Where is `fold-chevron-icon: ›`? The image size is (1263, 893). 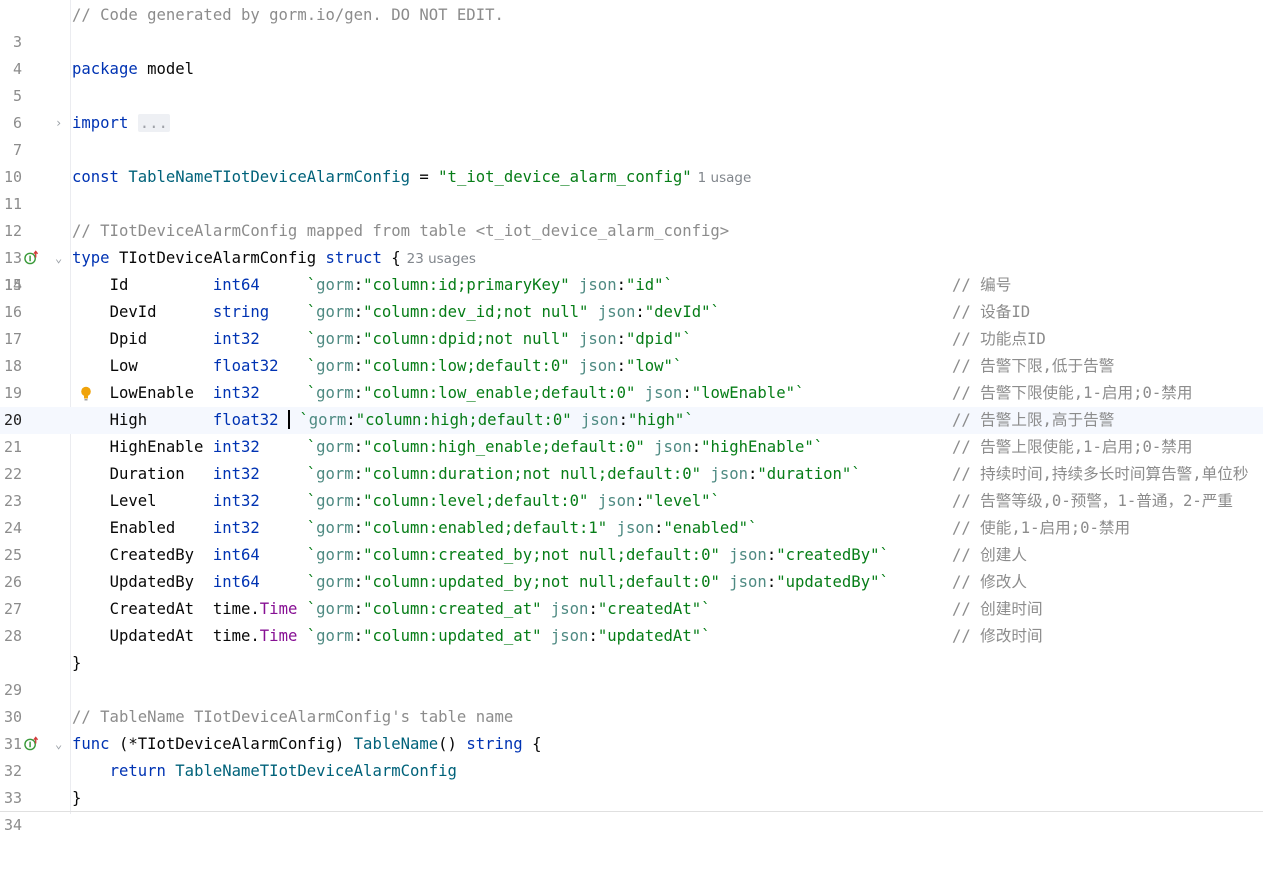 fold-chevron-icon: › is located at coordinates (58, 123).